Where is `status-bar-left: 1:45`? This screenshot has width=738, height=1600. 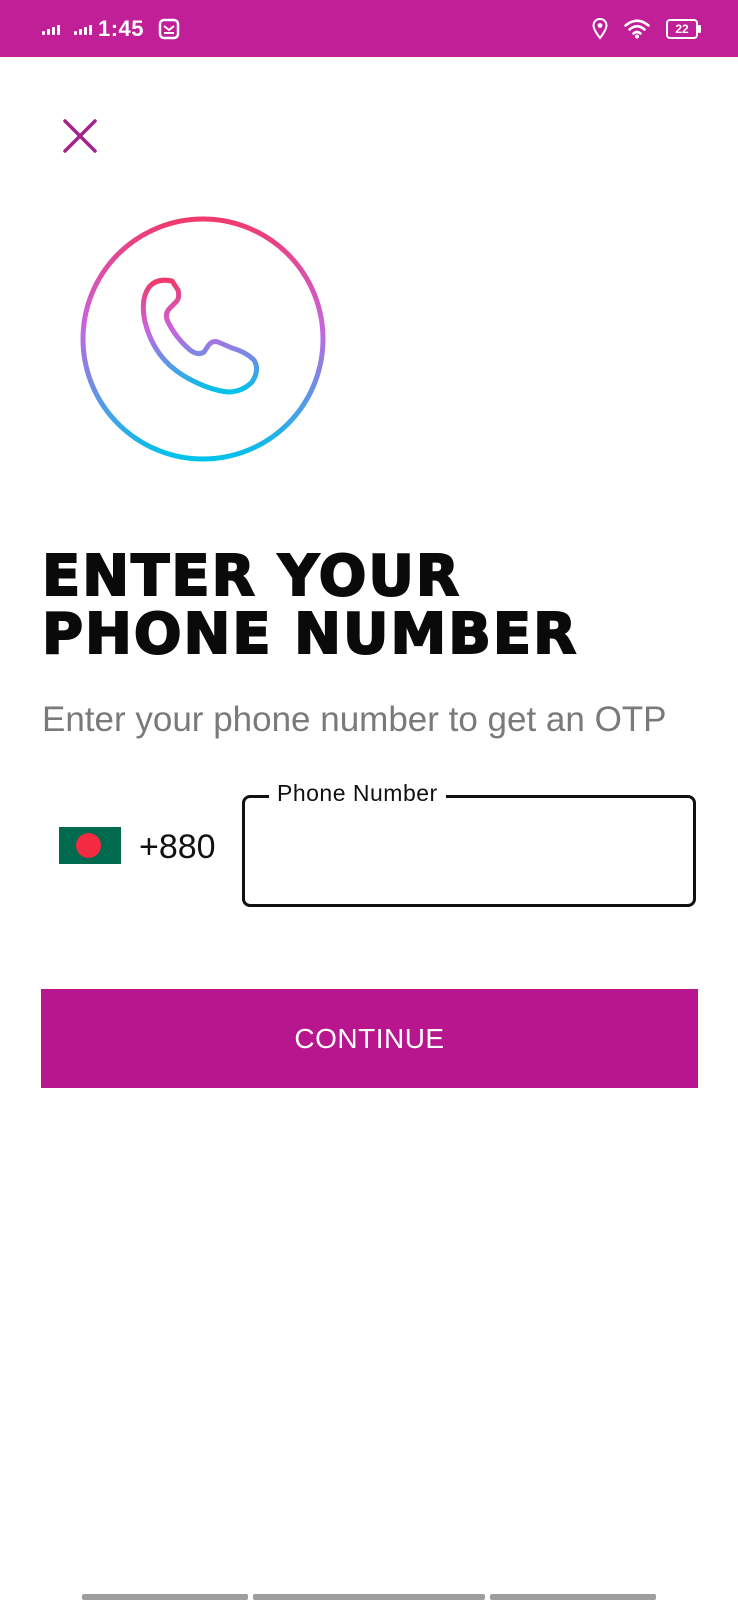
status-bar-left: 1:45 is located at coordinates (111, 29).